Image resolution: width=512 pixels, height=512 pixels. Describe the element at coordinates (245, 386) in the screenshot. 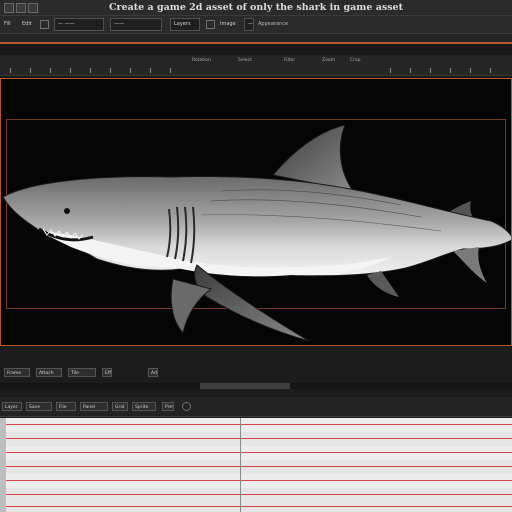

I see `scrollbar-thumb` at that location.